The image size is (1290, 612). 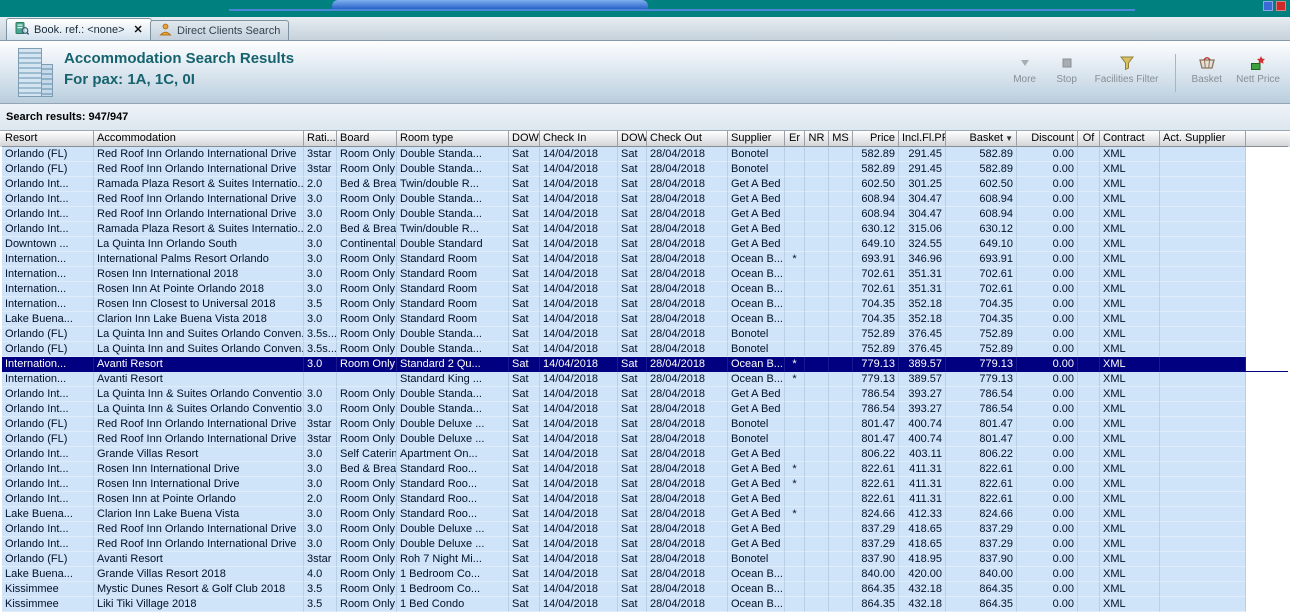 What do you see at coordinates (687, 139) in the screenshot?
I see `column-header-check-out: Check Out` at bounding box center [687, 139].